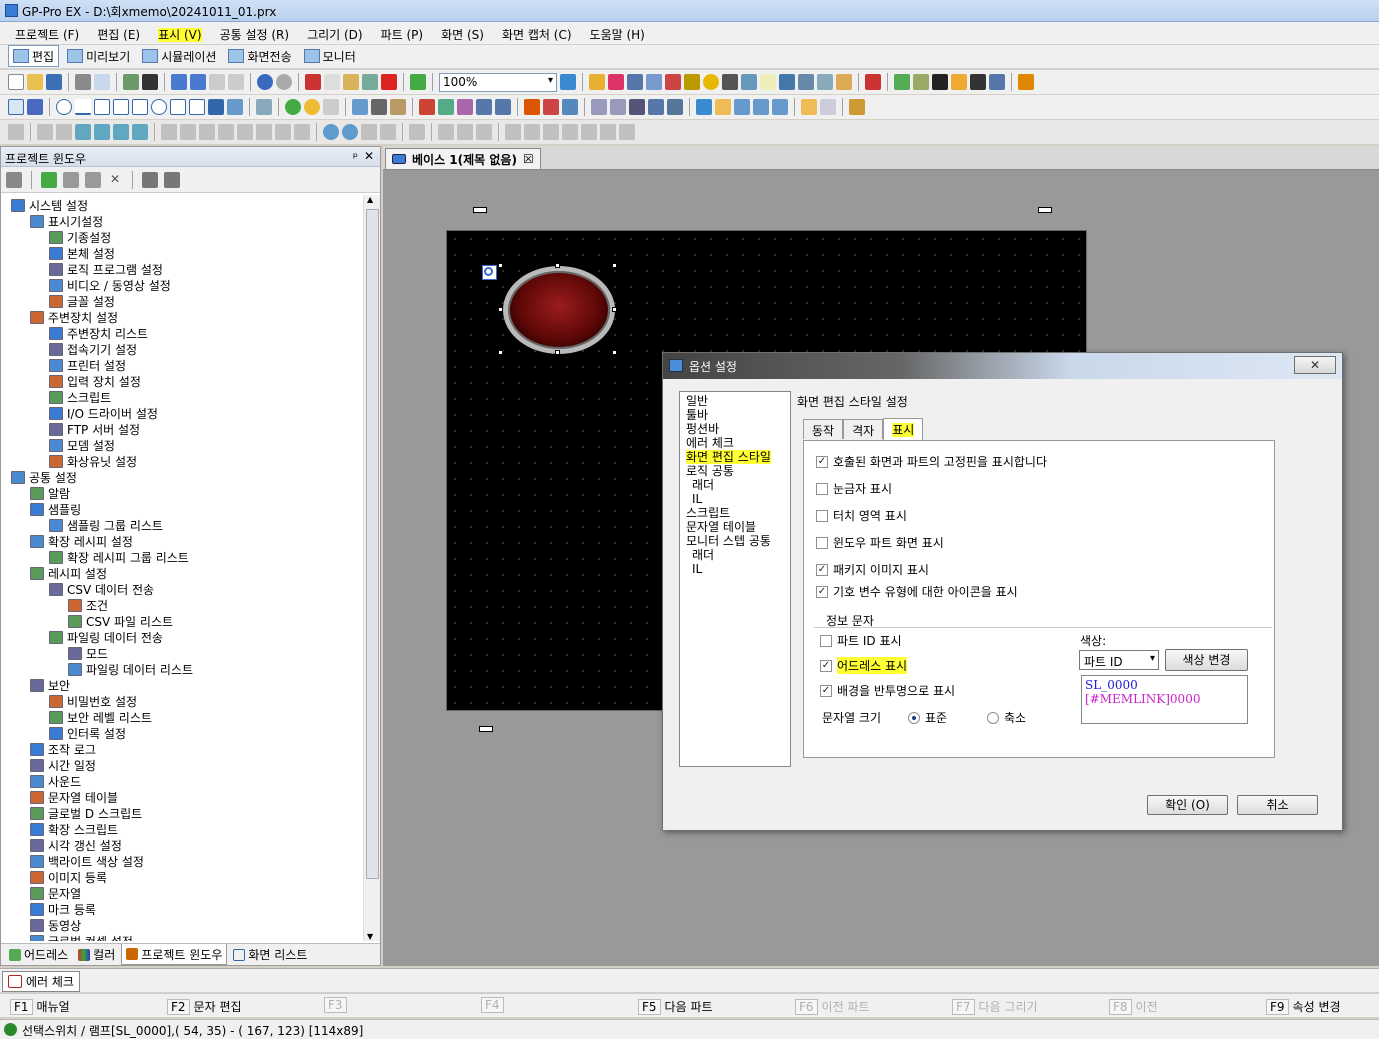 The width and height of the screenshot is (1379, 1039). Describe the element at coordinates (825, 82) in the screenshot. I see `extended-script-icon` at that location.